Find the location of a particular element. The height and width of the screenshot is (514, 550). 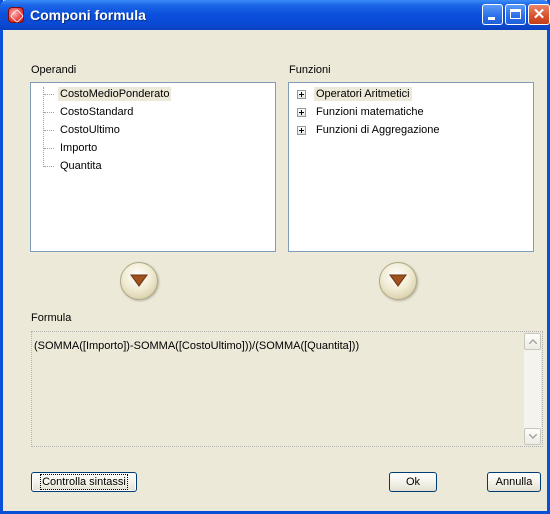

function-category-item: Funzioni di Aggregazione is located at coordinates (378, 130).